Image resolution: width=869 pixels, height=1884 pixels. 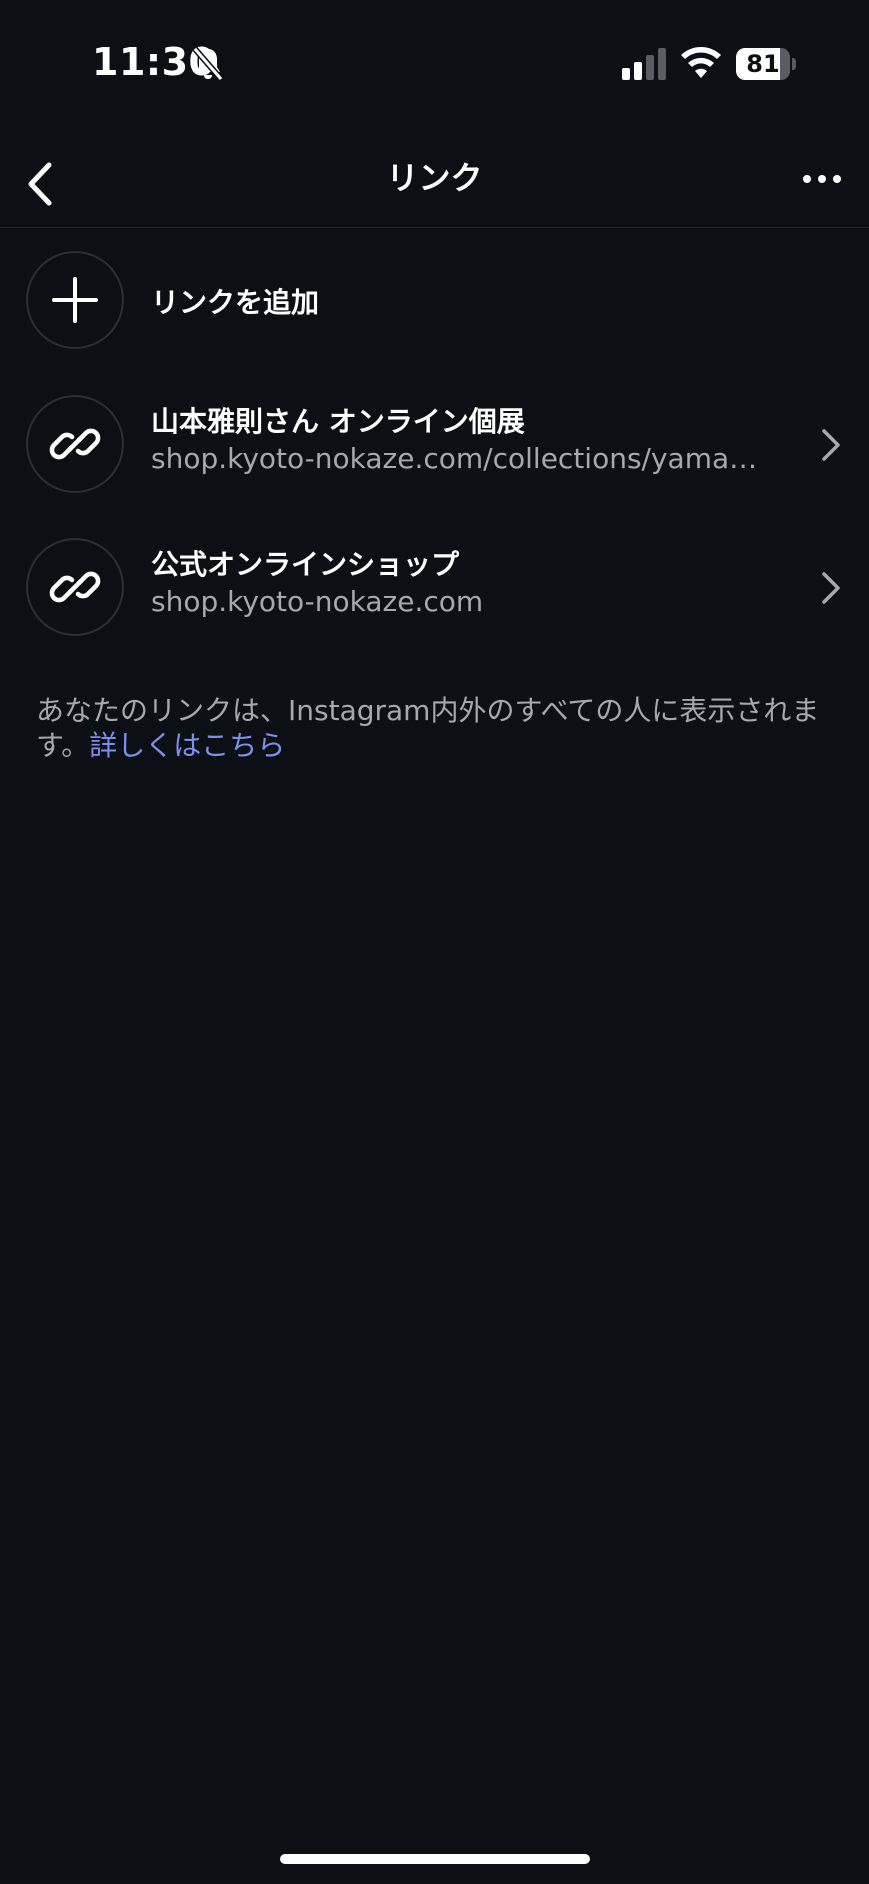 What do you see at coordinates (208, 64) in the screenshot?
I see `bell-slash-icon` at bounding box center [208, 64].